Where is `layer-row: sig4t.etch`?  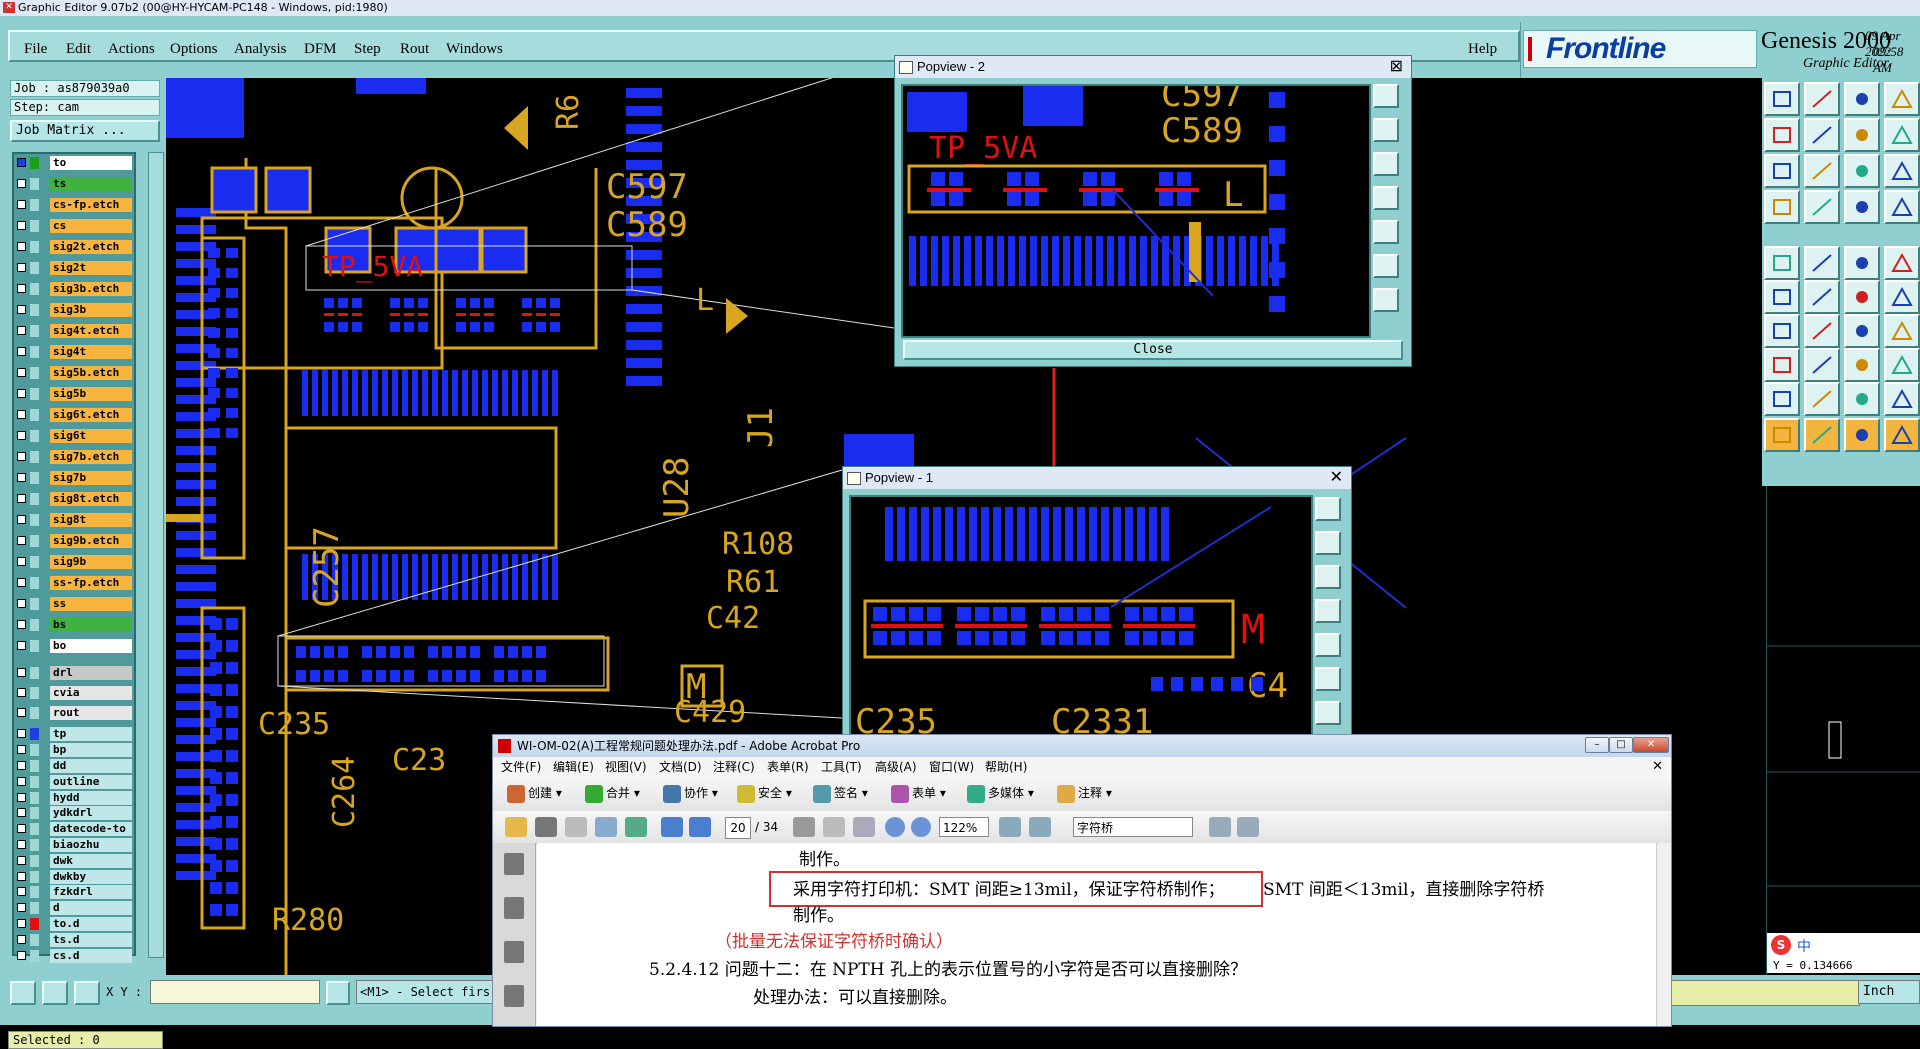 layer-row: sig4t.etch is located at coordinates (74, 331).